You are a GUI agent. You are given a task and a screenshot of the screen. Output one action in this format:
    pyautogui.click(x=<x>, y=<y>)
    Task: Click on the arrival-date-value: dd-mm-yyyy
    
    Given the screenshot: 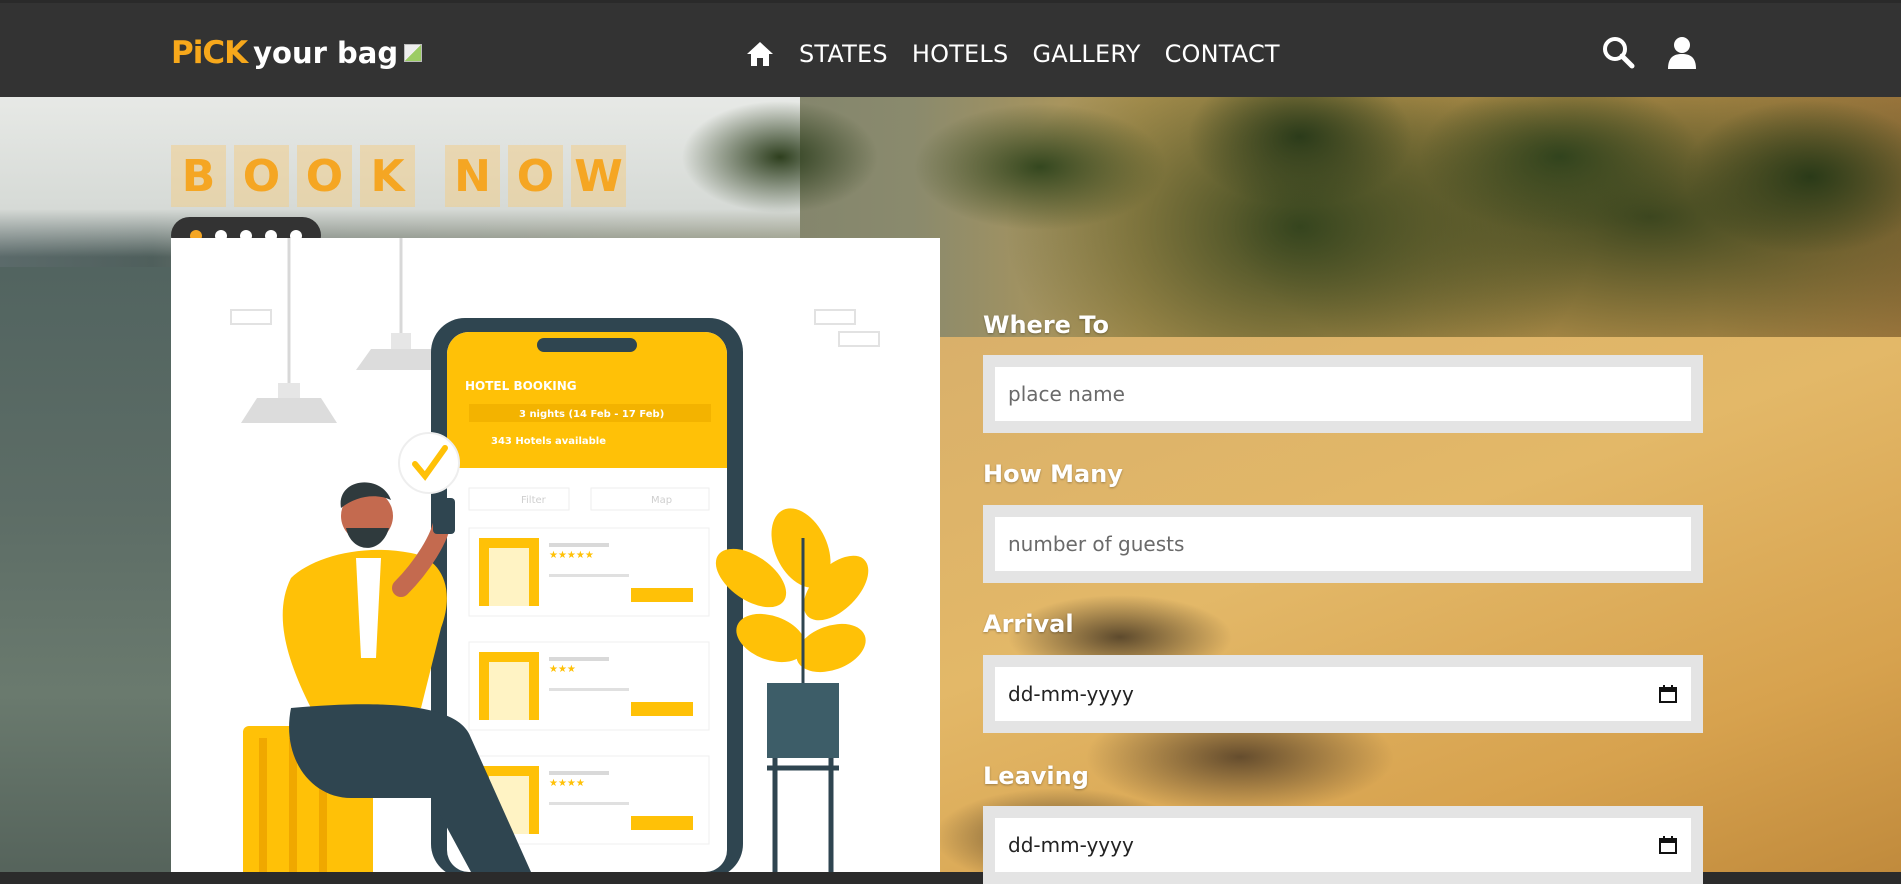 What is the action you would take?
    pyautogui.click(x=1071, y=694)
    